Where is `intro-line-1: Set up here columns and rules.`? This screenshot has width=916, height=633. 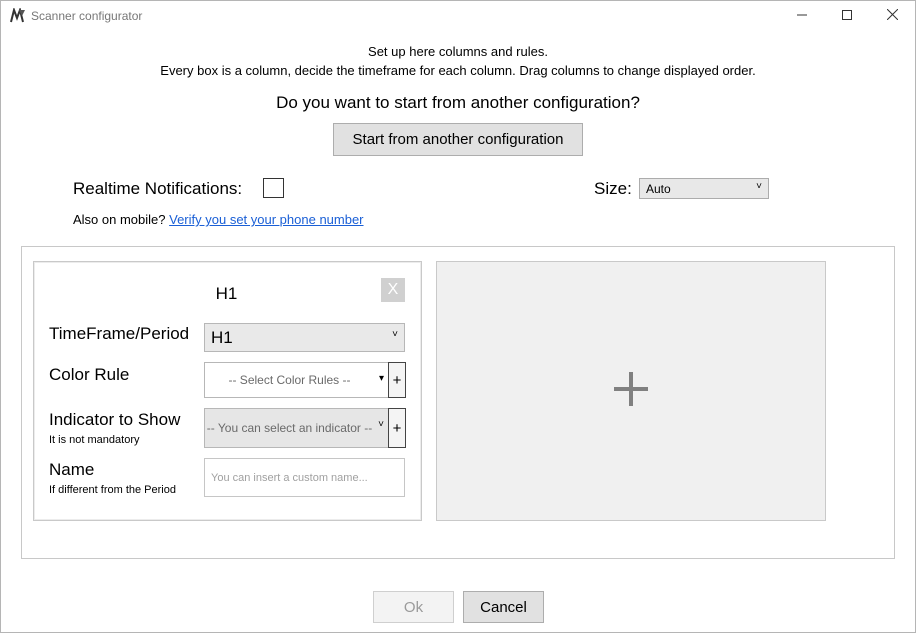 intro-line-1: Set up here columns and rules. is located at coordinates (458, 51).